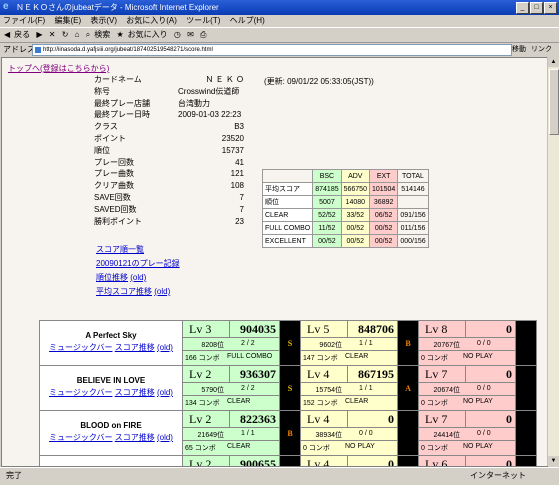  I want to click on history-icon: ◷, so click(177, 34).